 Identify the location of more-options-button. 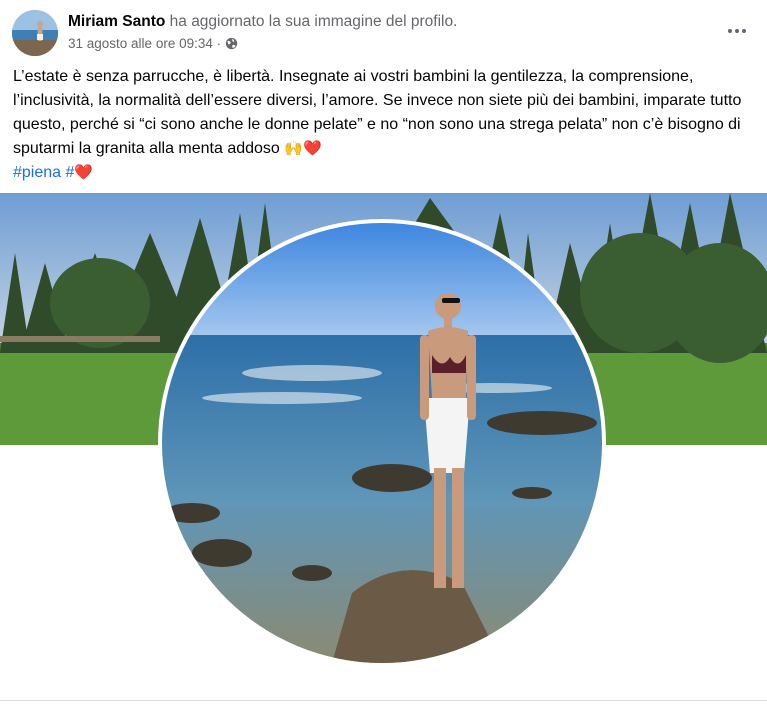
(737, 31).